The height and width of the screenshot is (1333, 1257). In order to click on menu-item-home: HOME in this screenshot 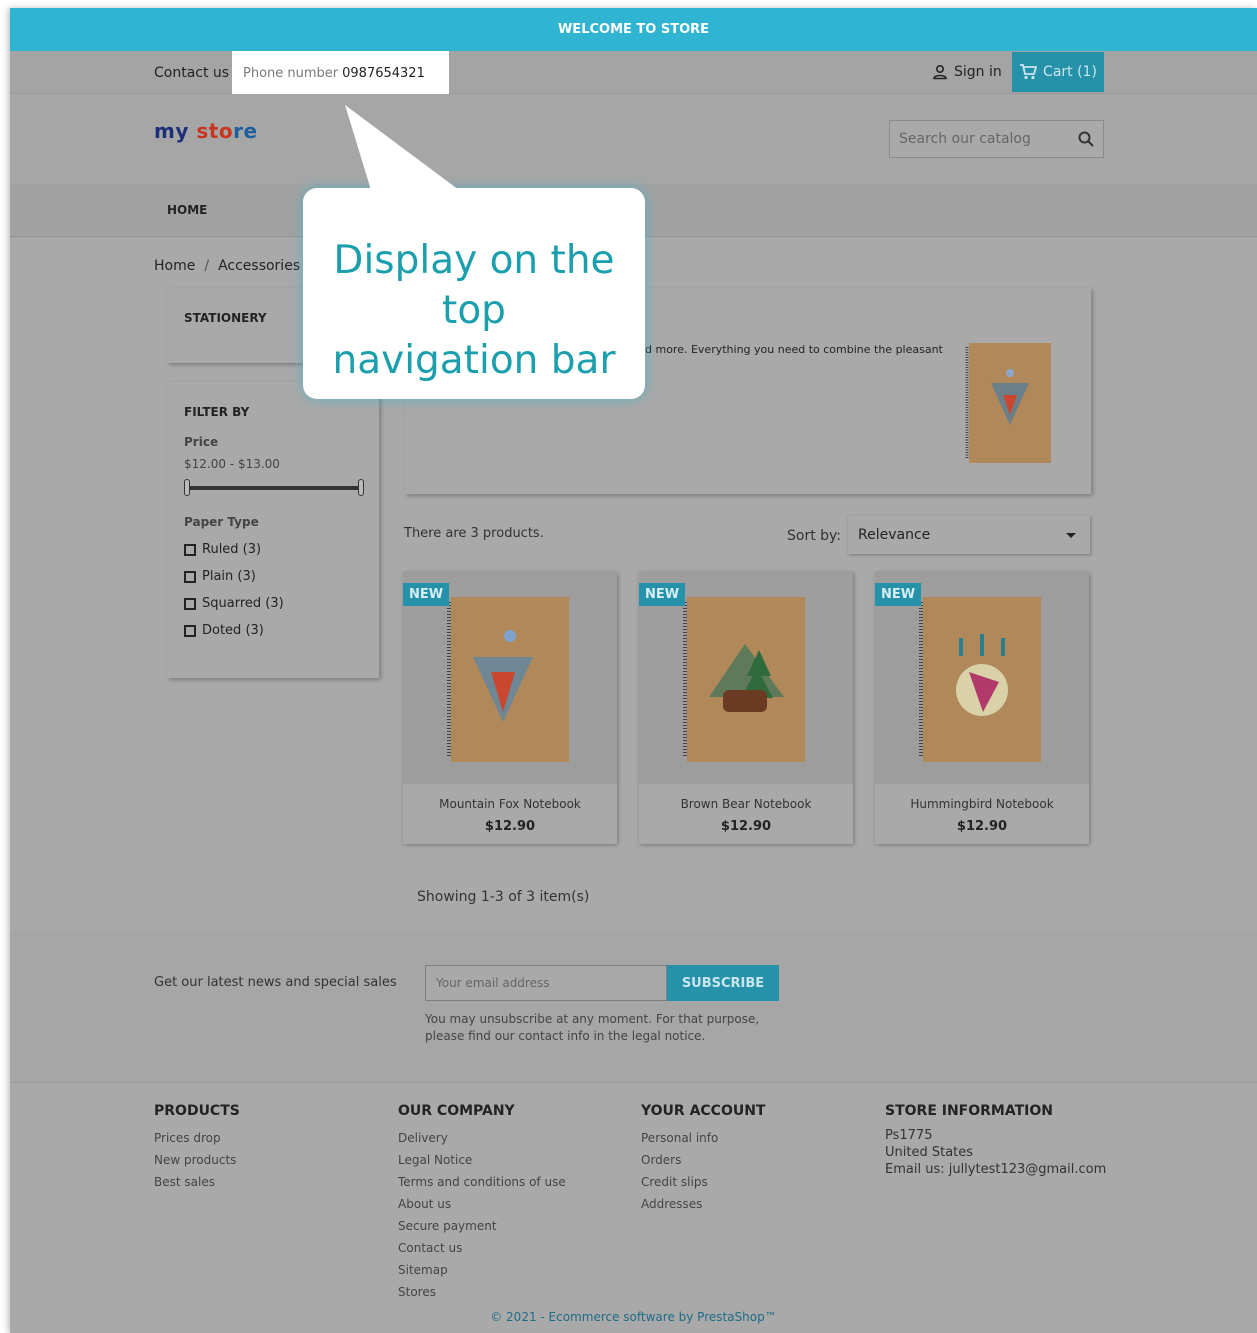, I will do `click(187, 210)`.